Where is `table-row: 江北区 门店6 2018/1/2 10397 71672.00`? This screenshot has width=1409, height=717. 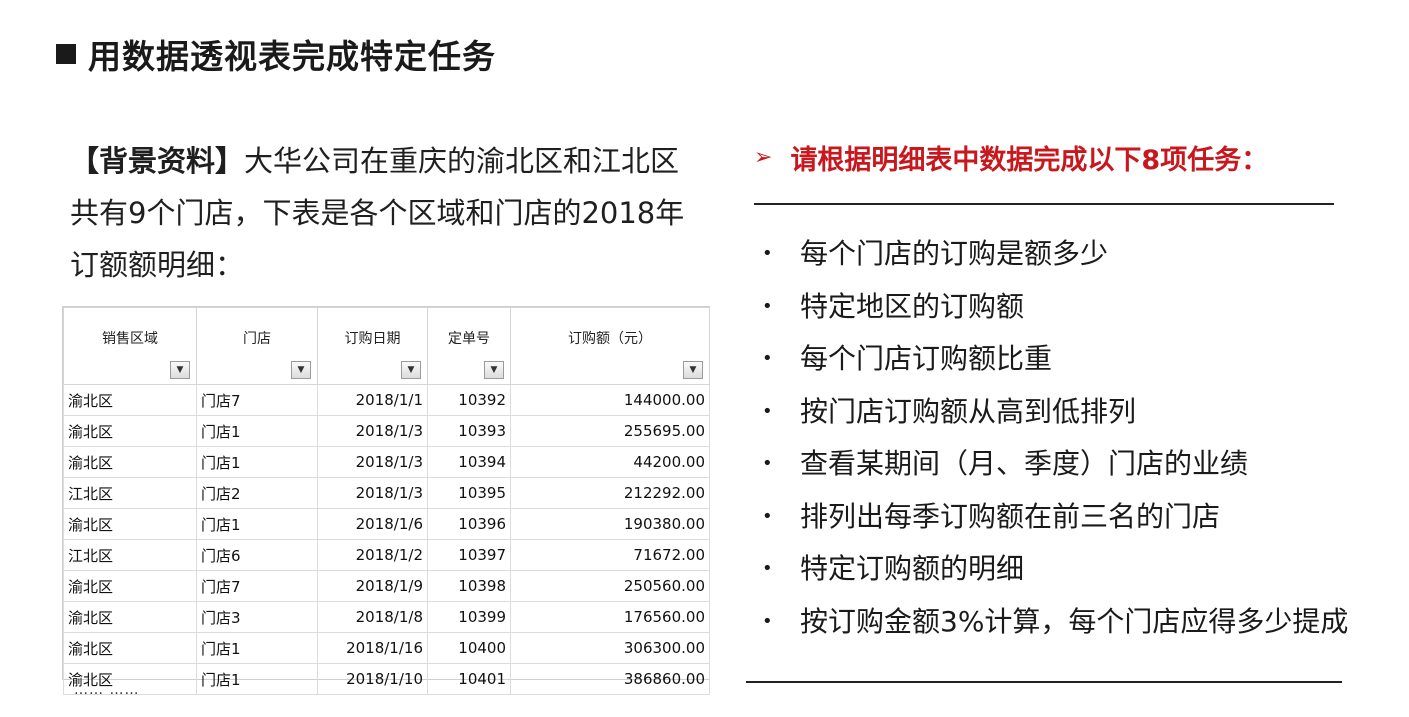
table-row: 江北区 门店6 2018/1/2 10397 71672.00 is located at coordinates (386, 555).